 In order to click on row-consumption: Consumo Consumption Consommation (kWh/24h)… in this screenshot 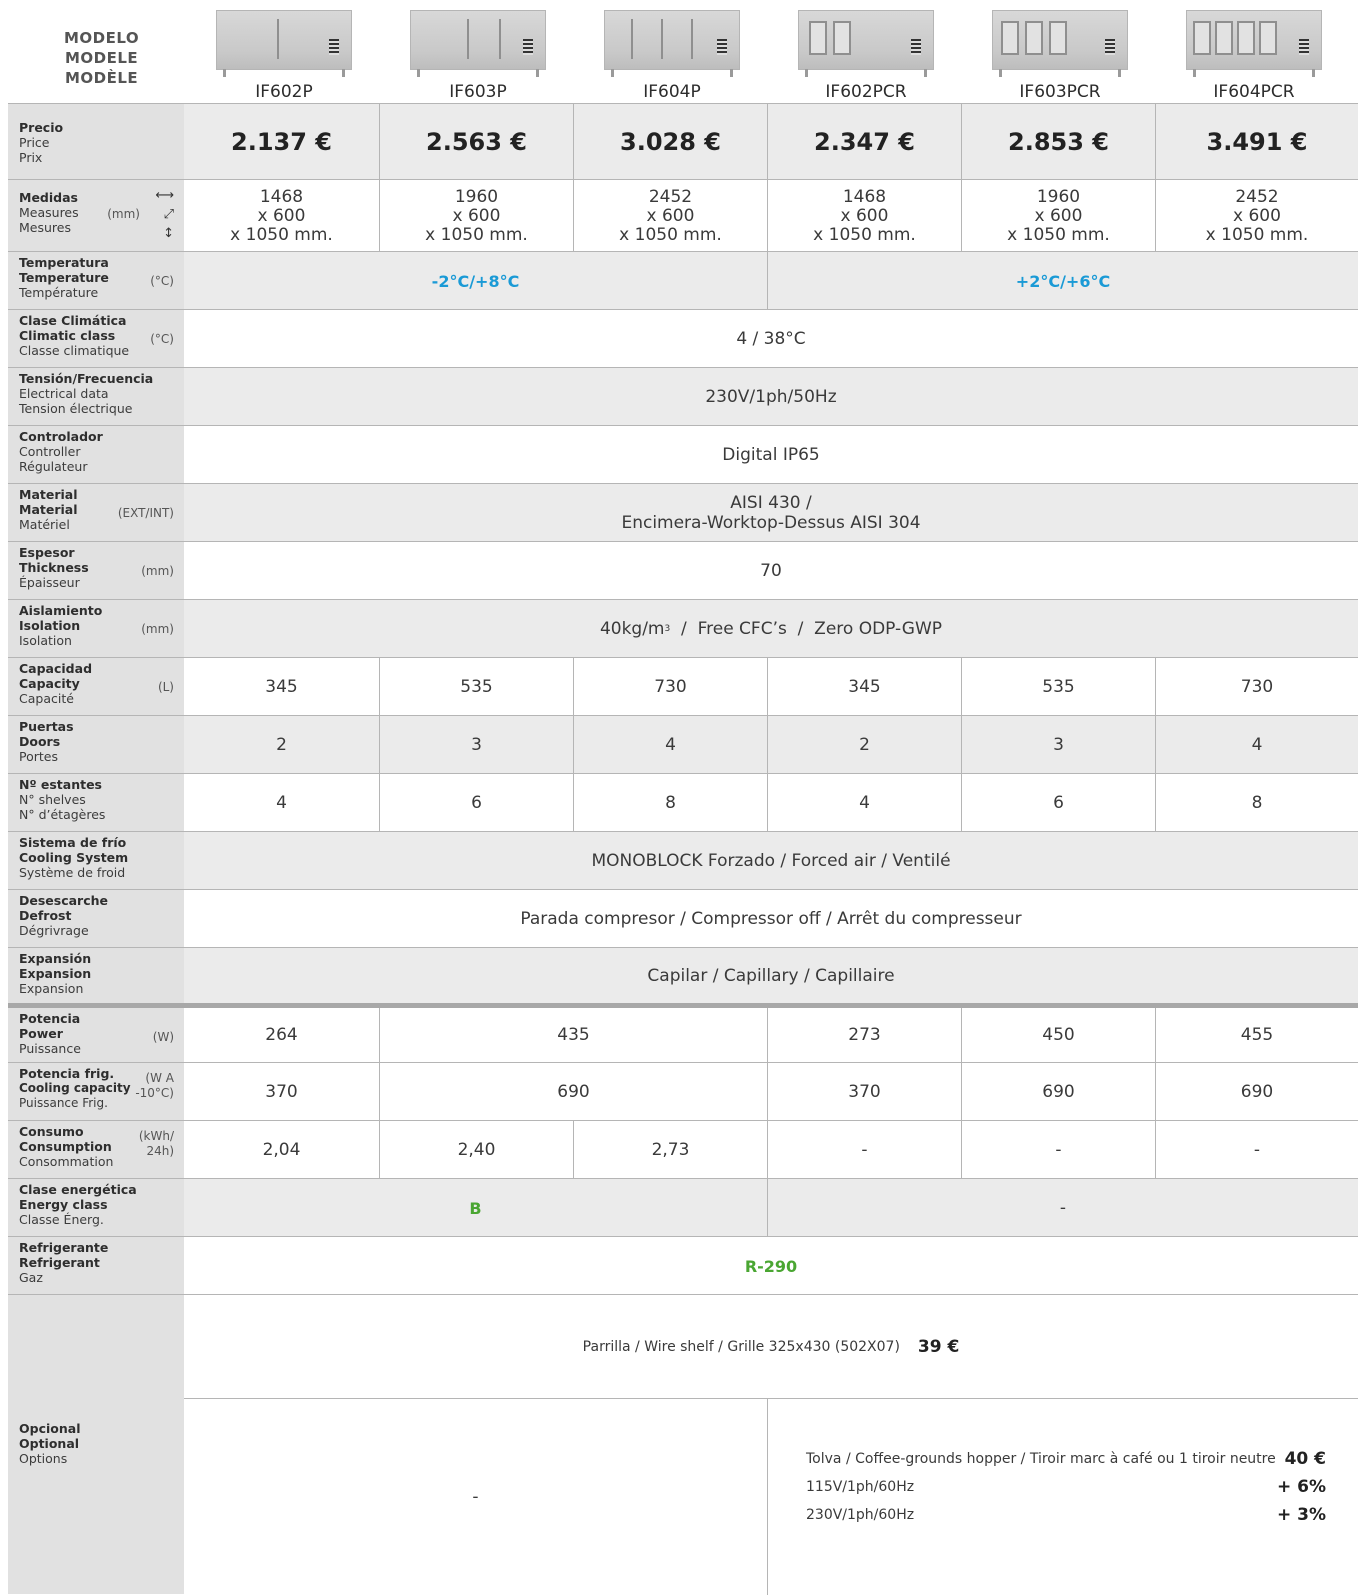, I will do `click(683, 1149)`.